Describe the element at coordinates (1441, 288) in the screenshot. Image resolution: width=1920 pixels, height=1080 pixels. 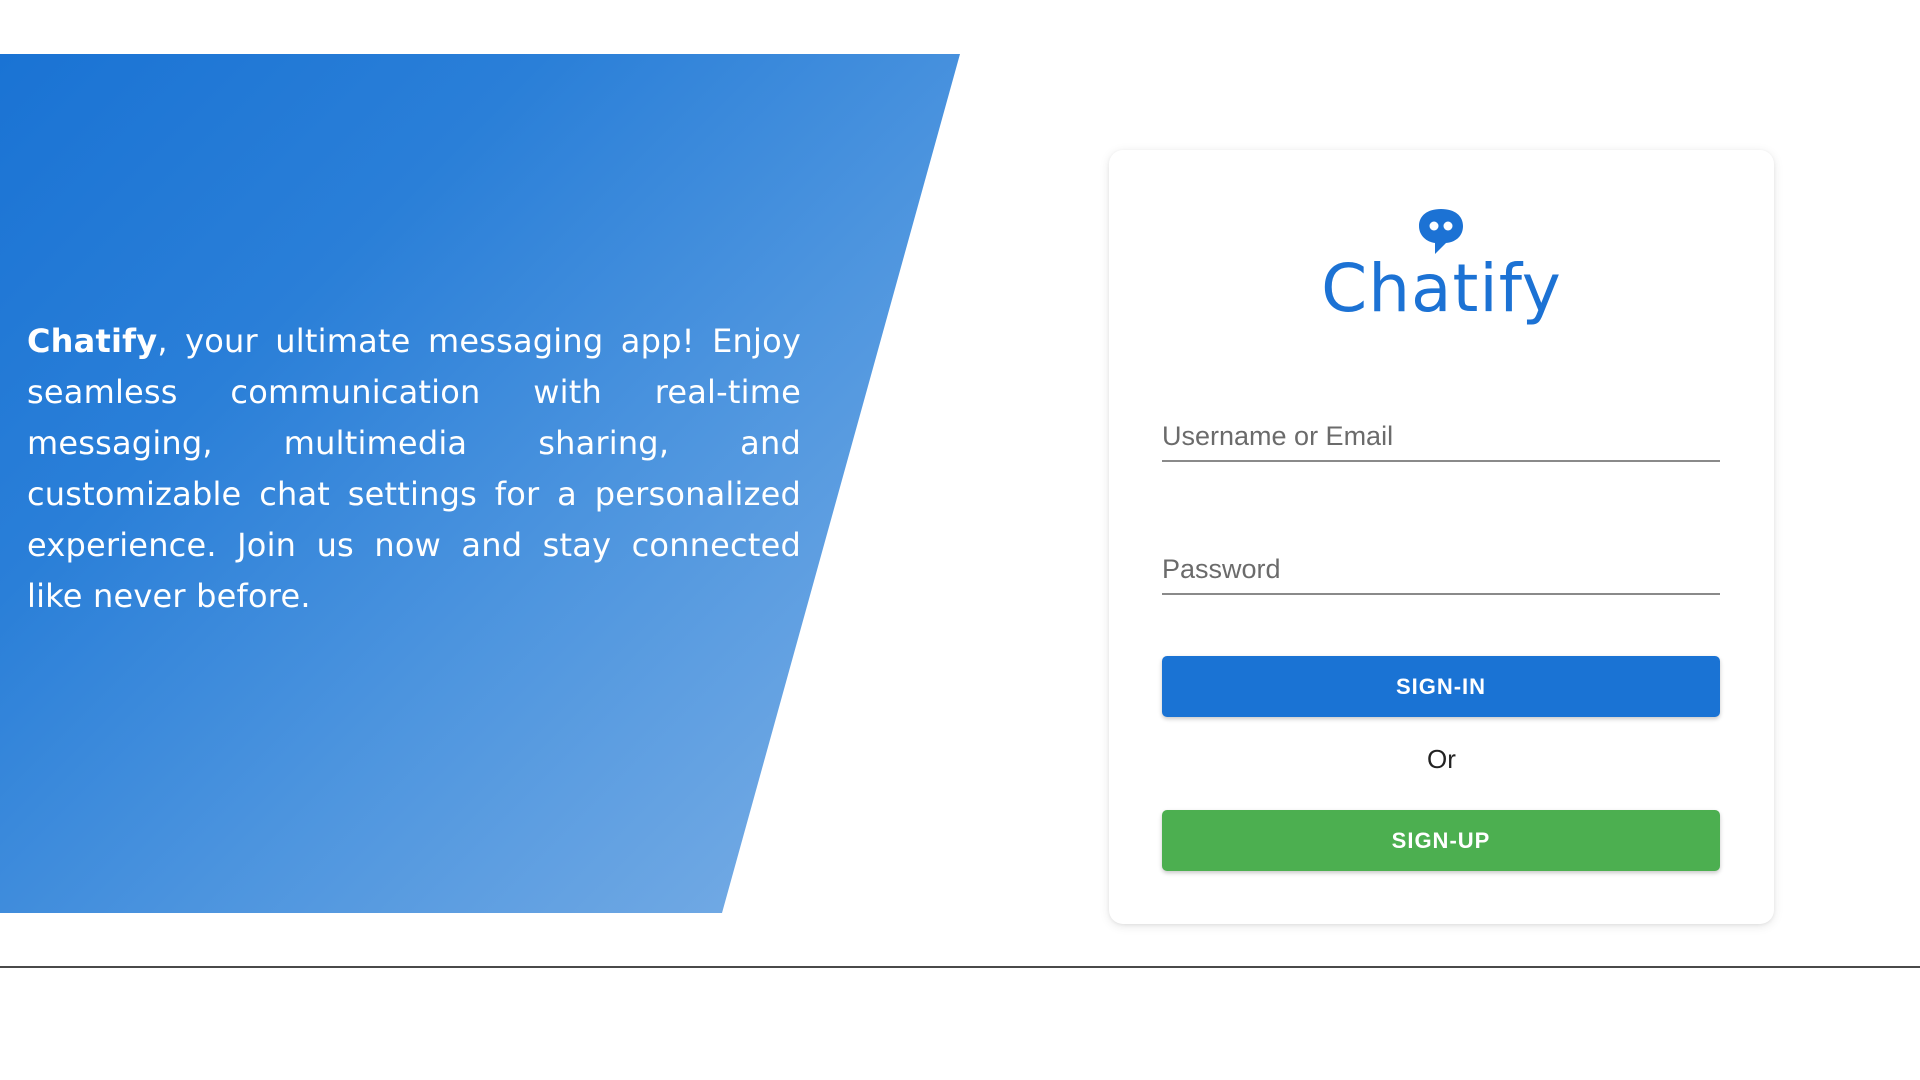
I see `app-title: Chatify` at that location.